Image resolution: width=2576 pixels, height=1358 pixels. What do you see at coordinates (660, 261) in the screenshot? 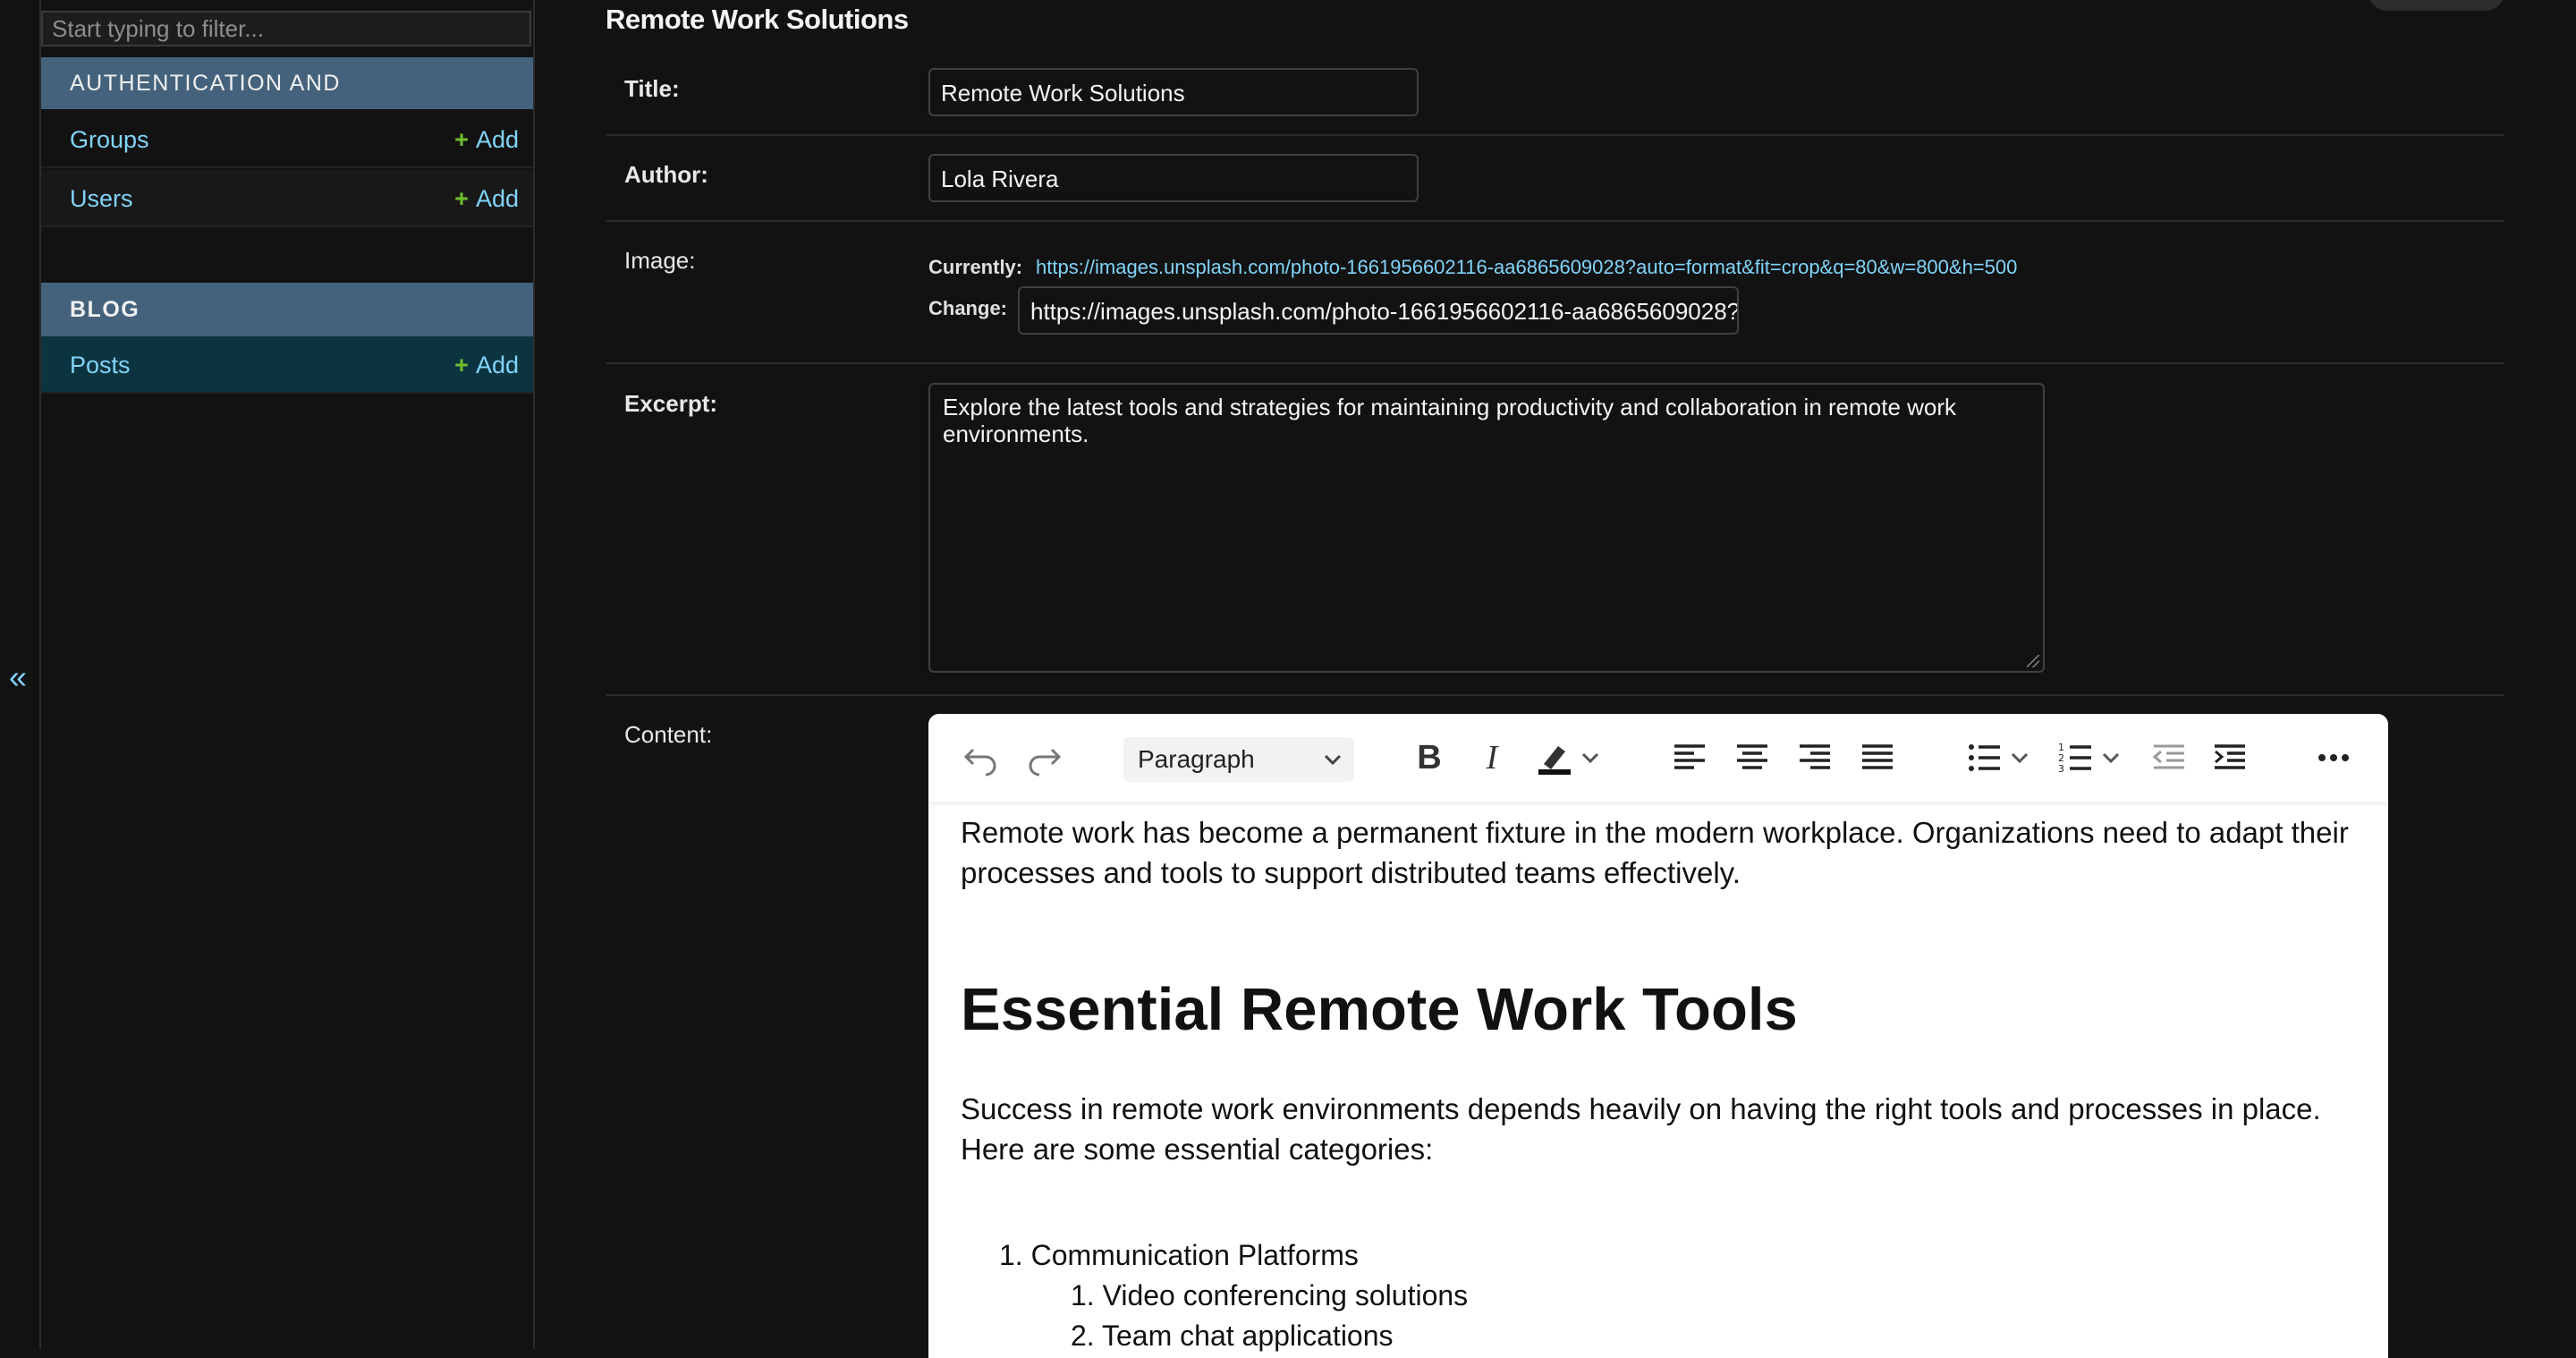
I see `image-label: Image:` at bounding box center [660, 261].